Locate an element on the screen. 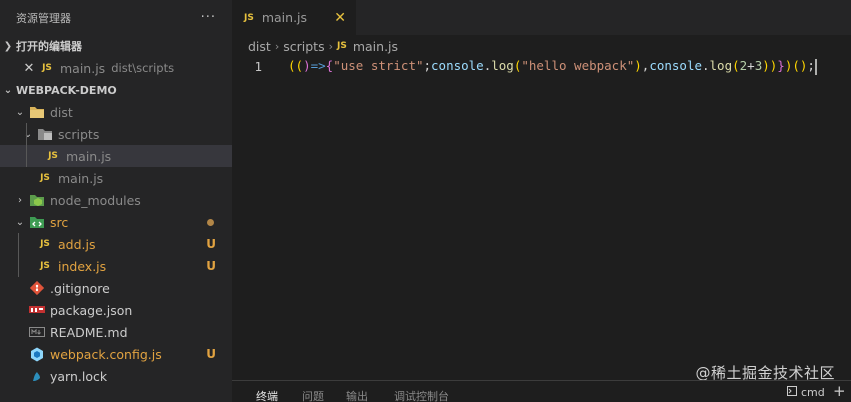 The width and height of the screenshot is (851, 402). open-editors-section: ❯ 打开的编辑器 is located at coordinates (116, 46).